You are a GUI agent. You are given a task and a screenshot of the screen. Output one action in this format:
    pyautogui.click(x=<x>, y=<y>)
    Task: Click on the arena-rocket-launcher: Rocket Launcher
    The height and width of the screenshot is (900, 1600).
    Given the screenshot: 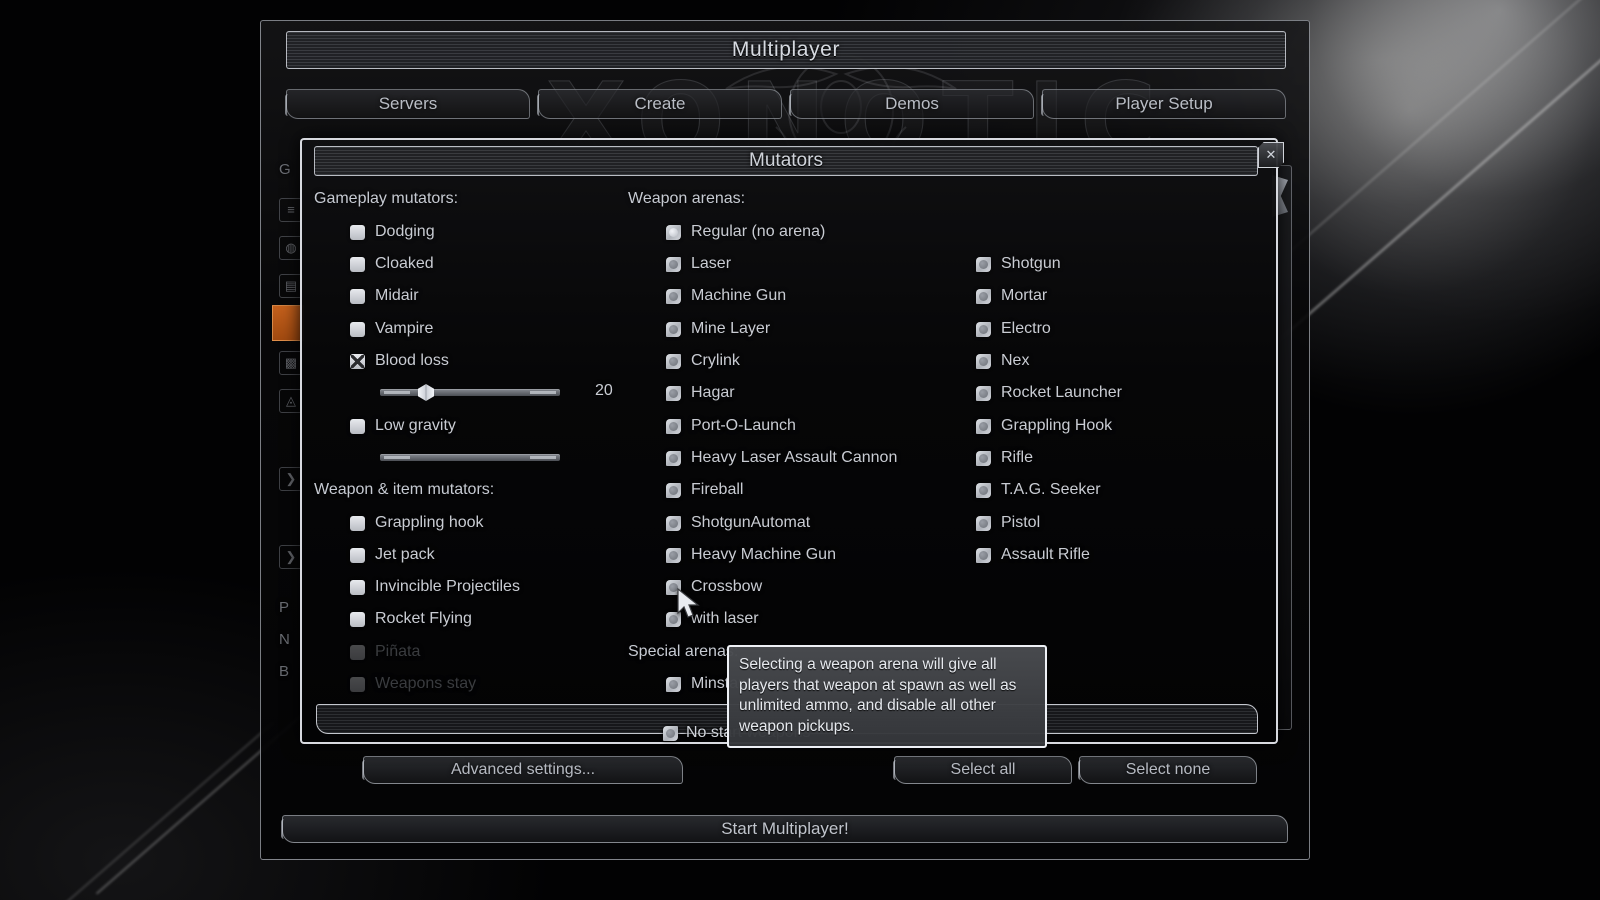 What is the action you would take?
    pyautogui.click(x=1049, y=393)
    